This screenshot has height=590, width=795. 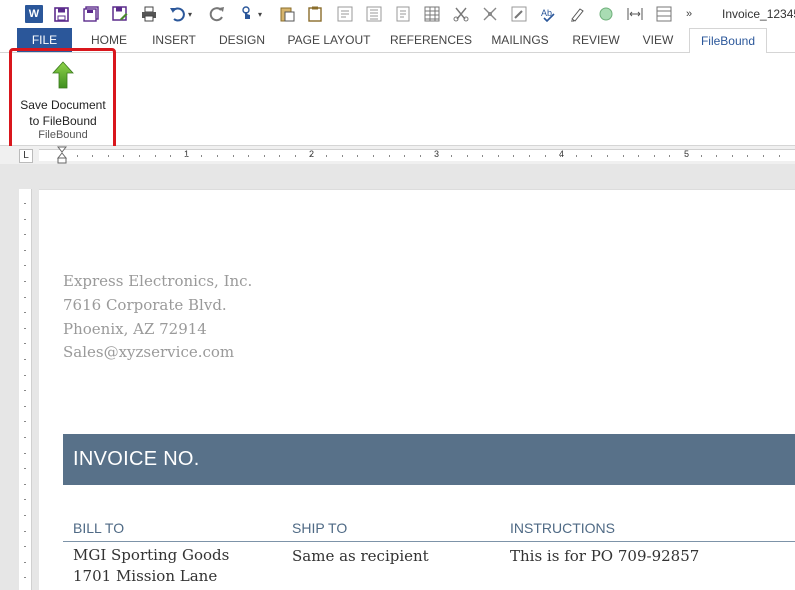 I want to click on ruler-number: 3, so click(x=437, y=154).